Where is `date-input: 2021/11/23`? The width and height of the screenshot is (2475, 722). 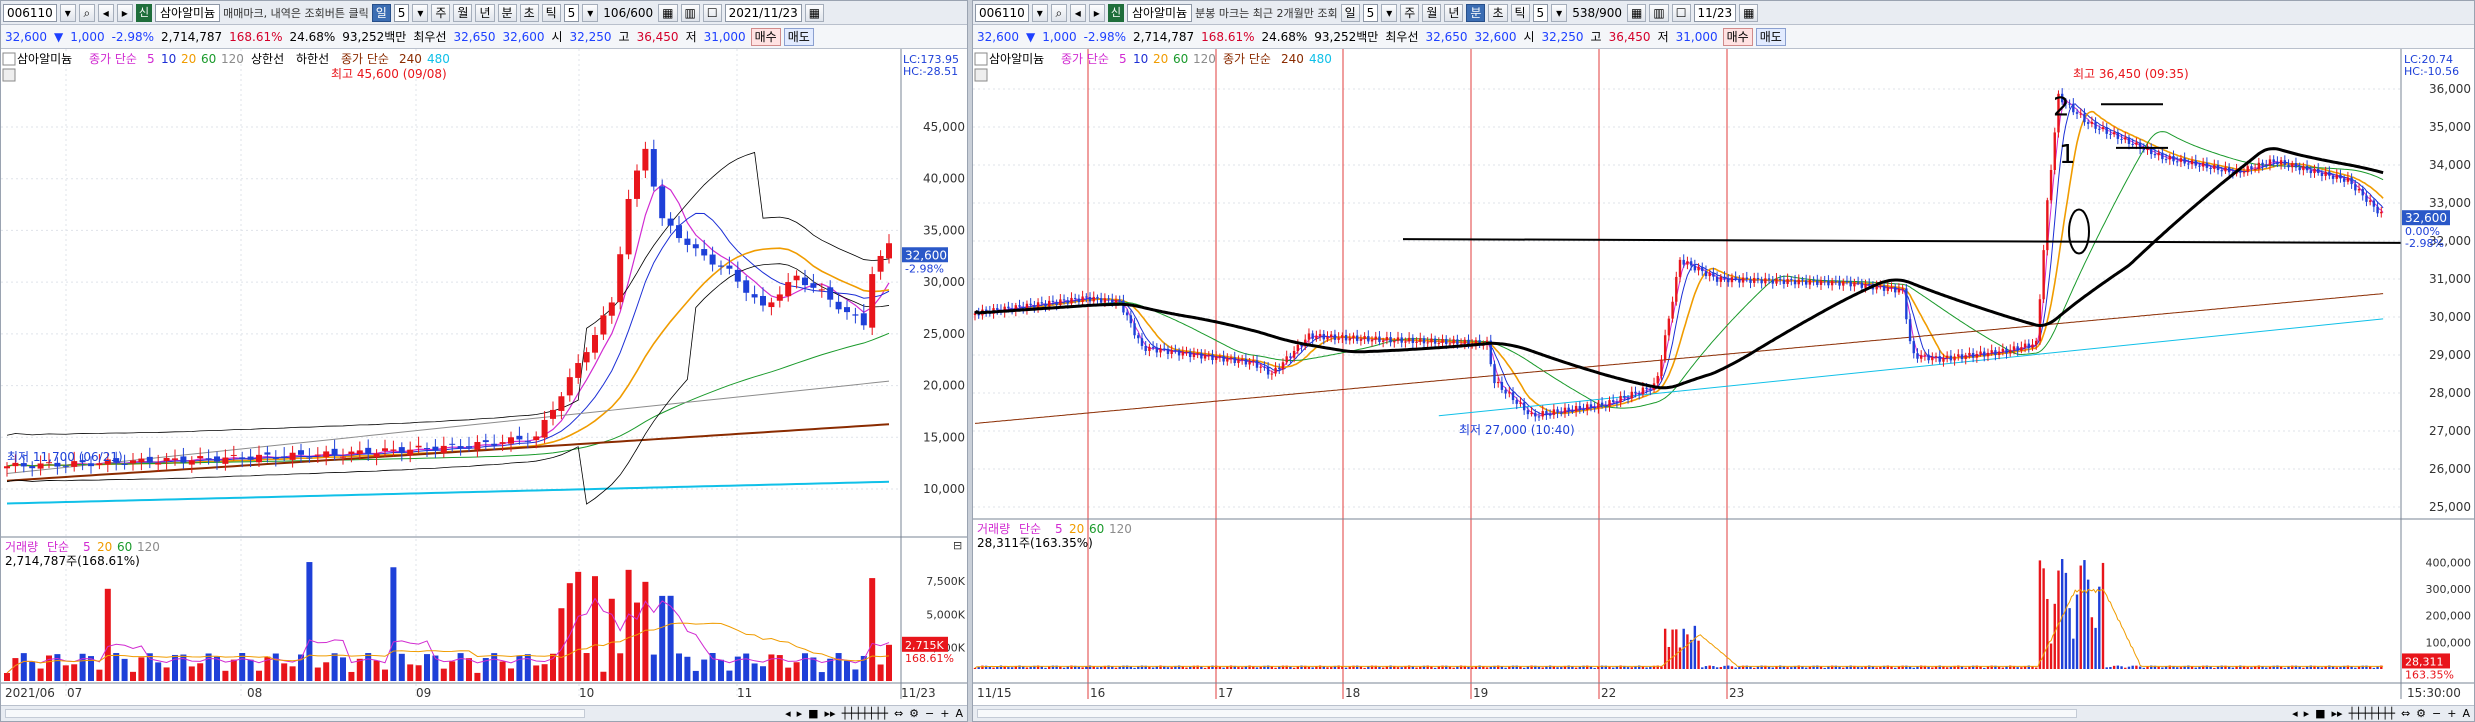 date-input: 2021/11/23 is located at coordinates (763, 12).